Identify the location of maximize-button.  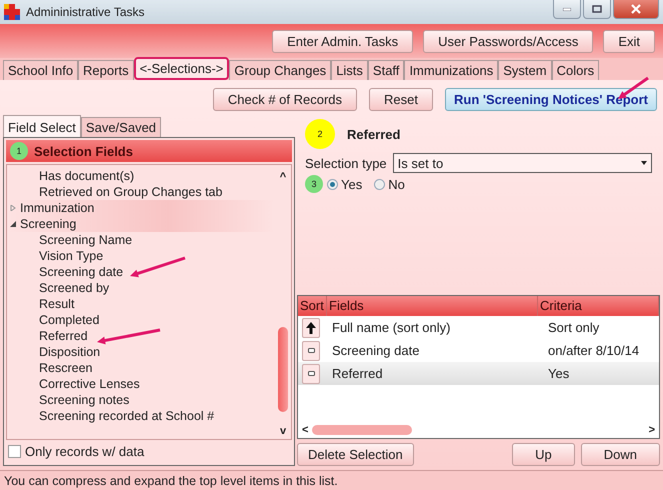
(597, 9).